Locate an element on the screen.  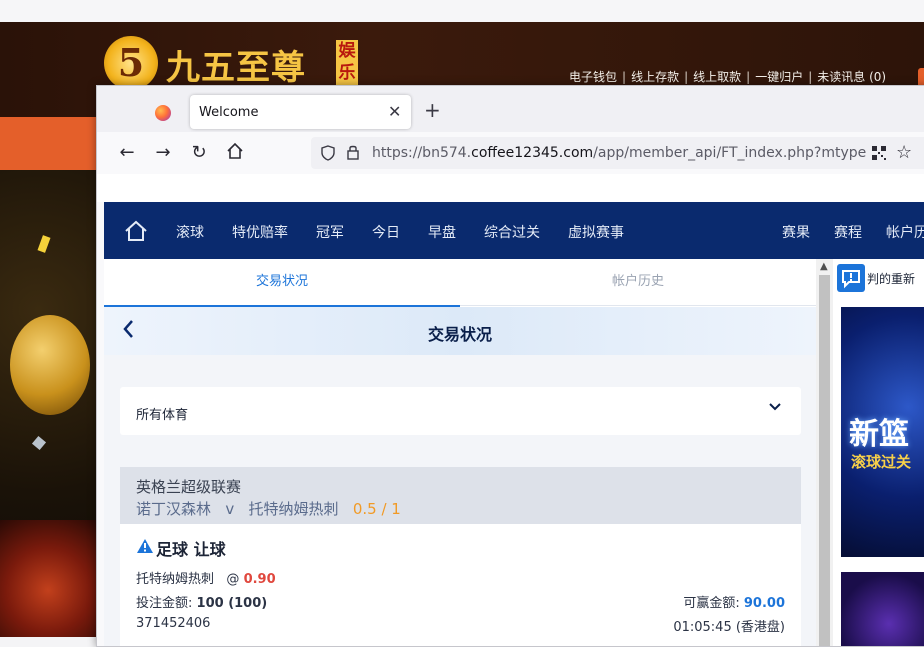
nav-item-results: 赛果 is located at coordinates (796, 232).